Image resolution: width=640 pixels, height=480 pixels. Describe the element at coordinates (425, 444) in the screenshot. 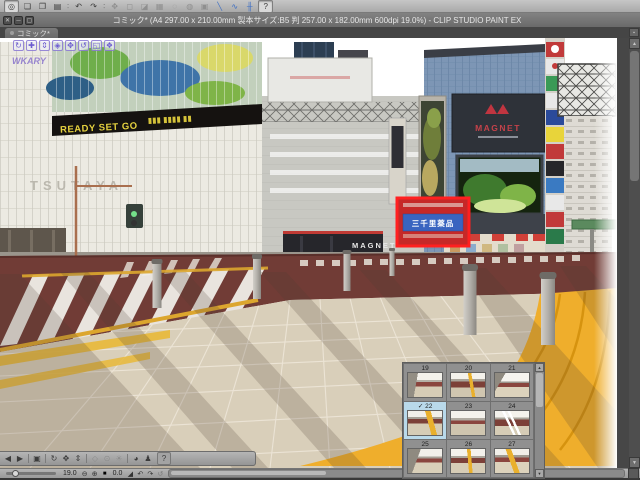

I see `thumbnail-number: 25` at that location.